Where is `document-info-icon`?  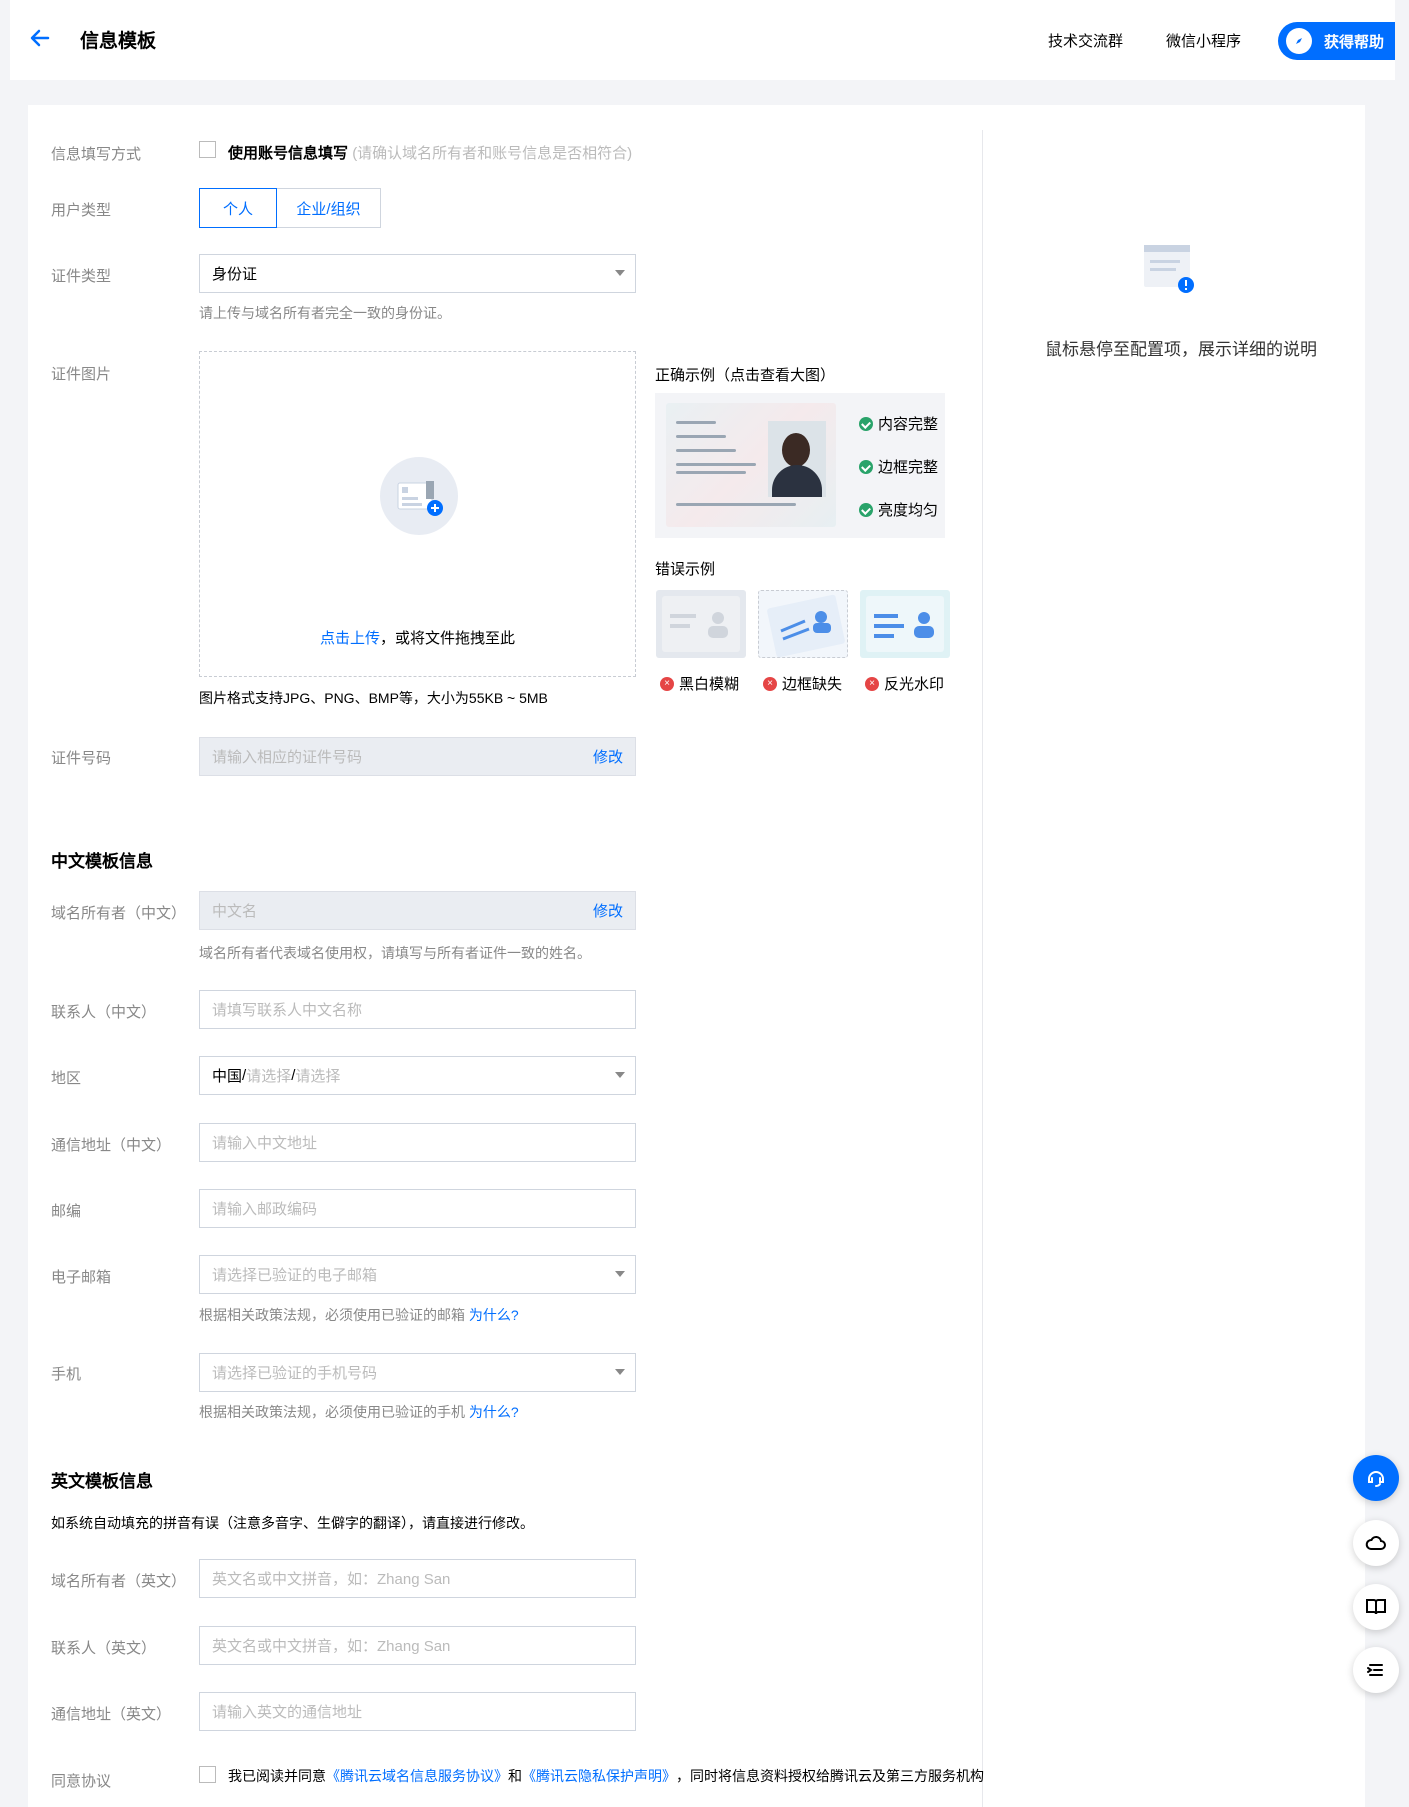
document-info-icon is located at coordinates (1169, 269).